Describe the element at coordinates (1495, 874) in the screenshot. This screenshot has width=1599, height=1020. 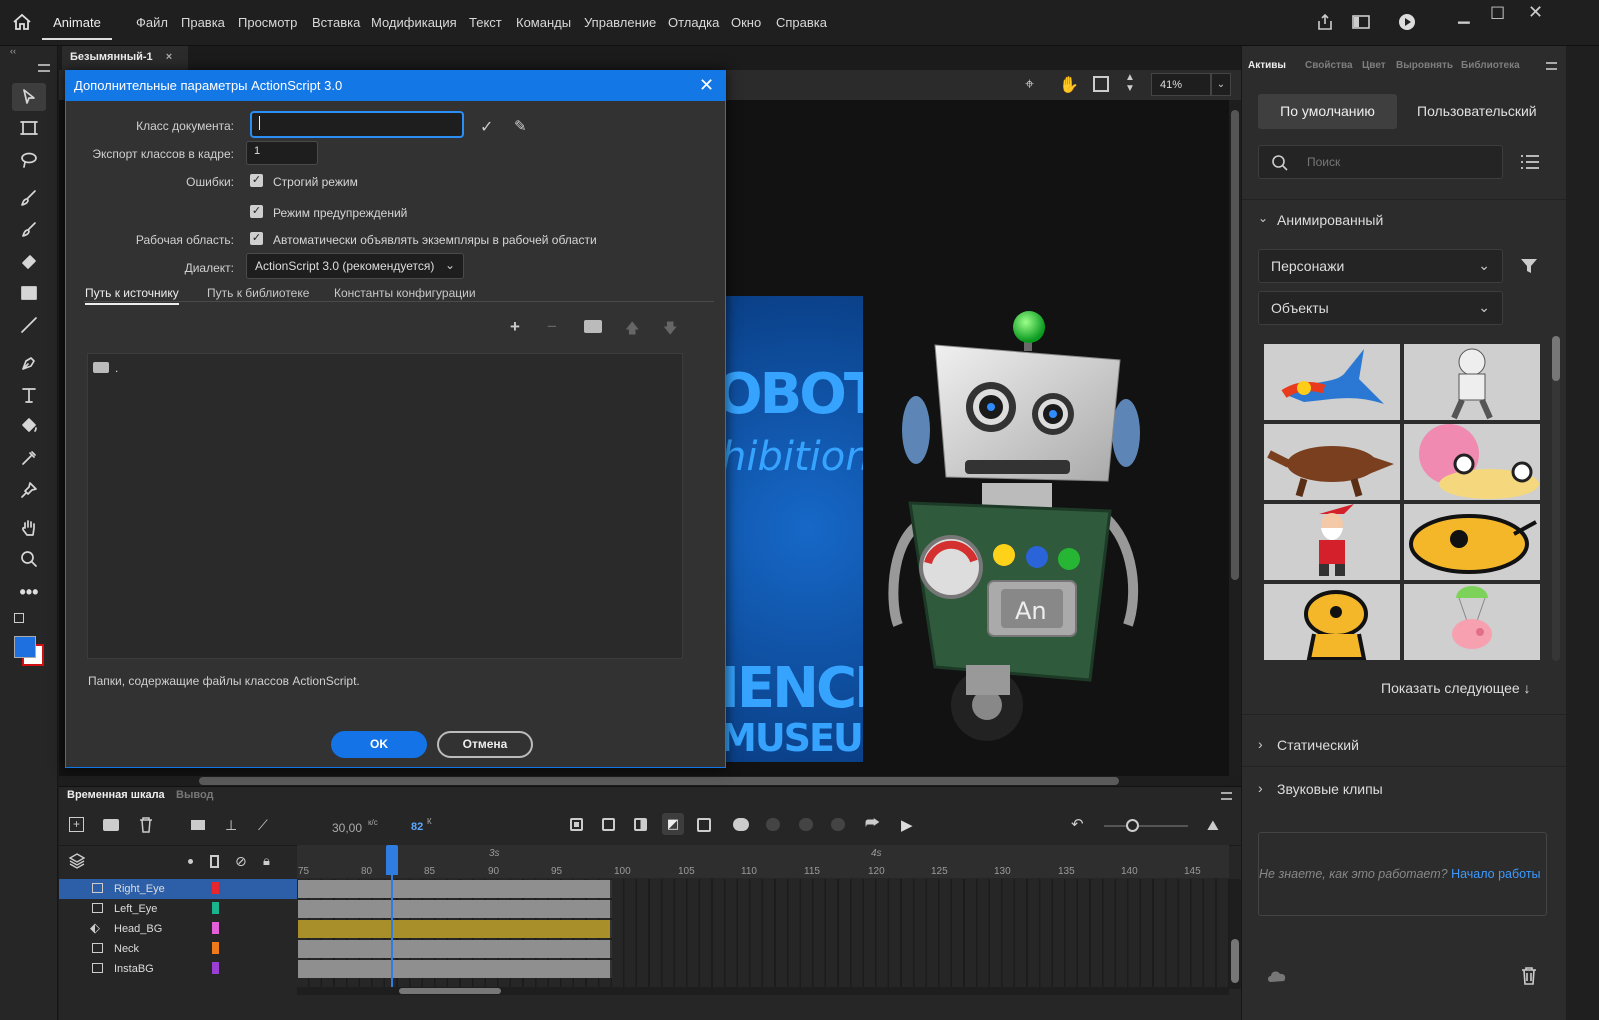
I see `getting-started-link: Начало работы` at that location.